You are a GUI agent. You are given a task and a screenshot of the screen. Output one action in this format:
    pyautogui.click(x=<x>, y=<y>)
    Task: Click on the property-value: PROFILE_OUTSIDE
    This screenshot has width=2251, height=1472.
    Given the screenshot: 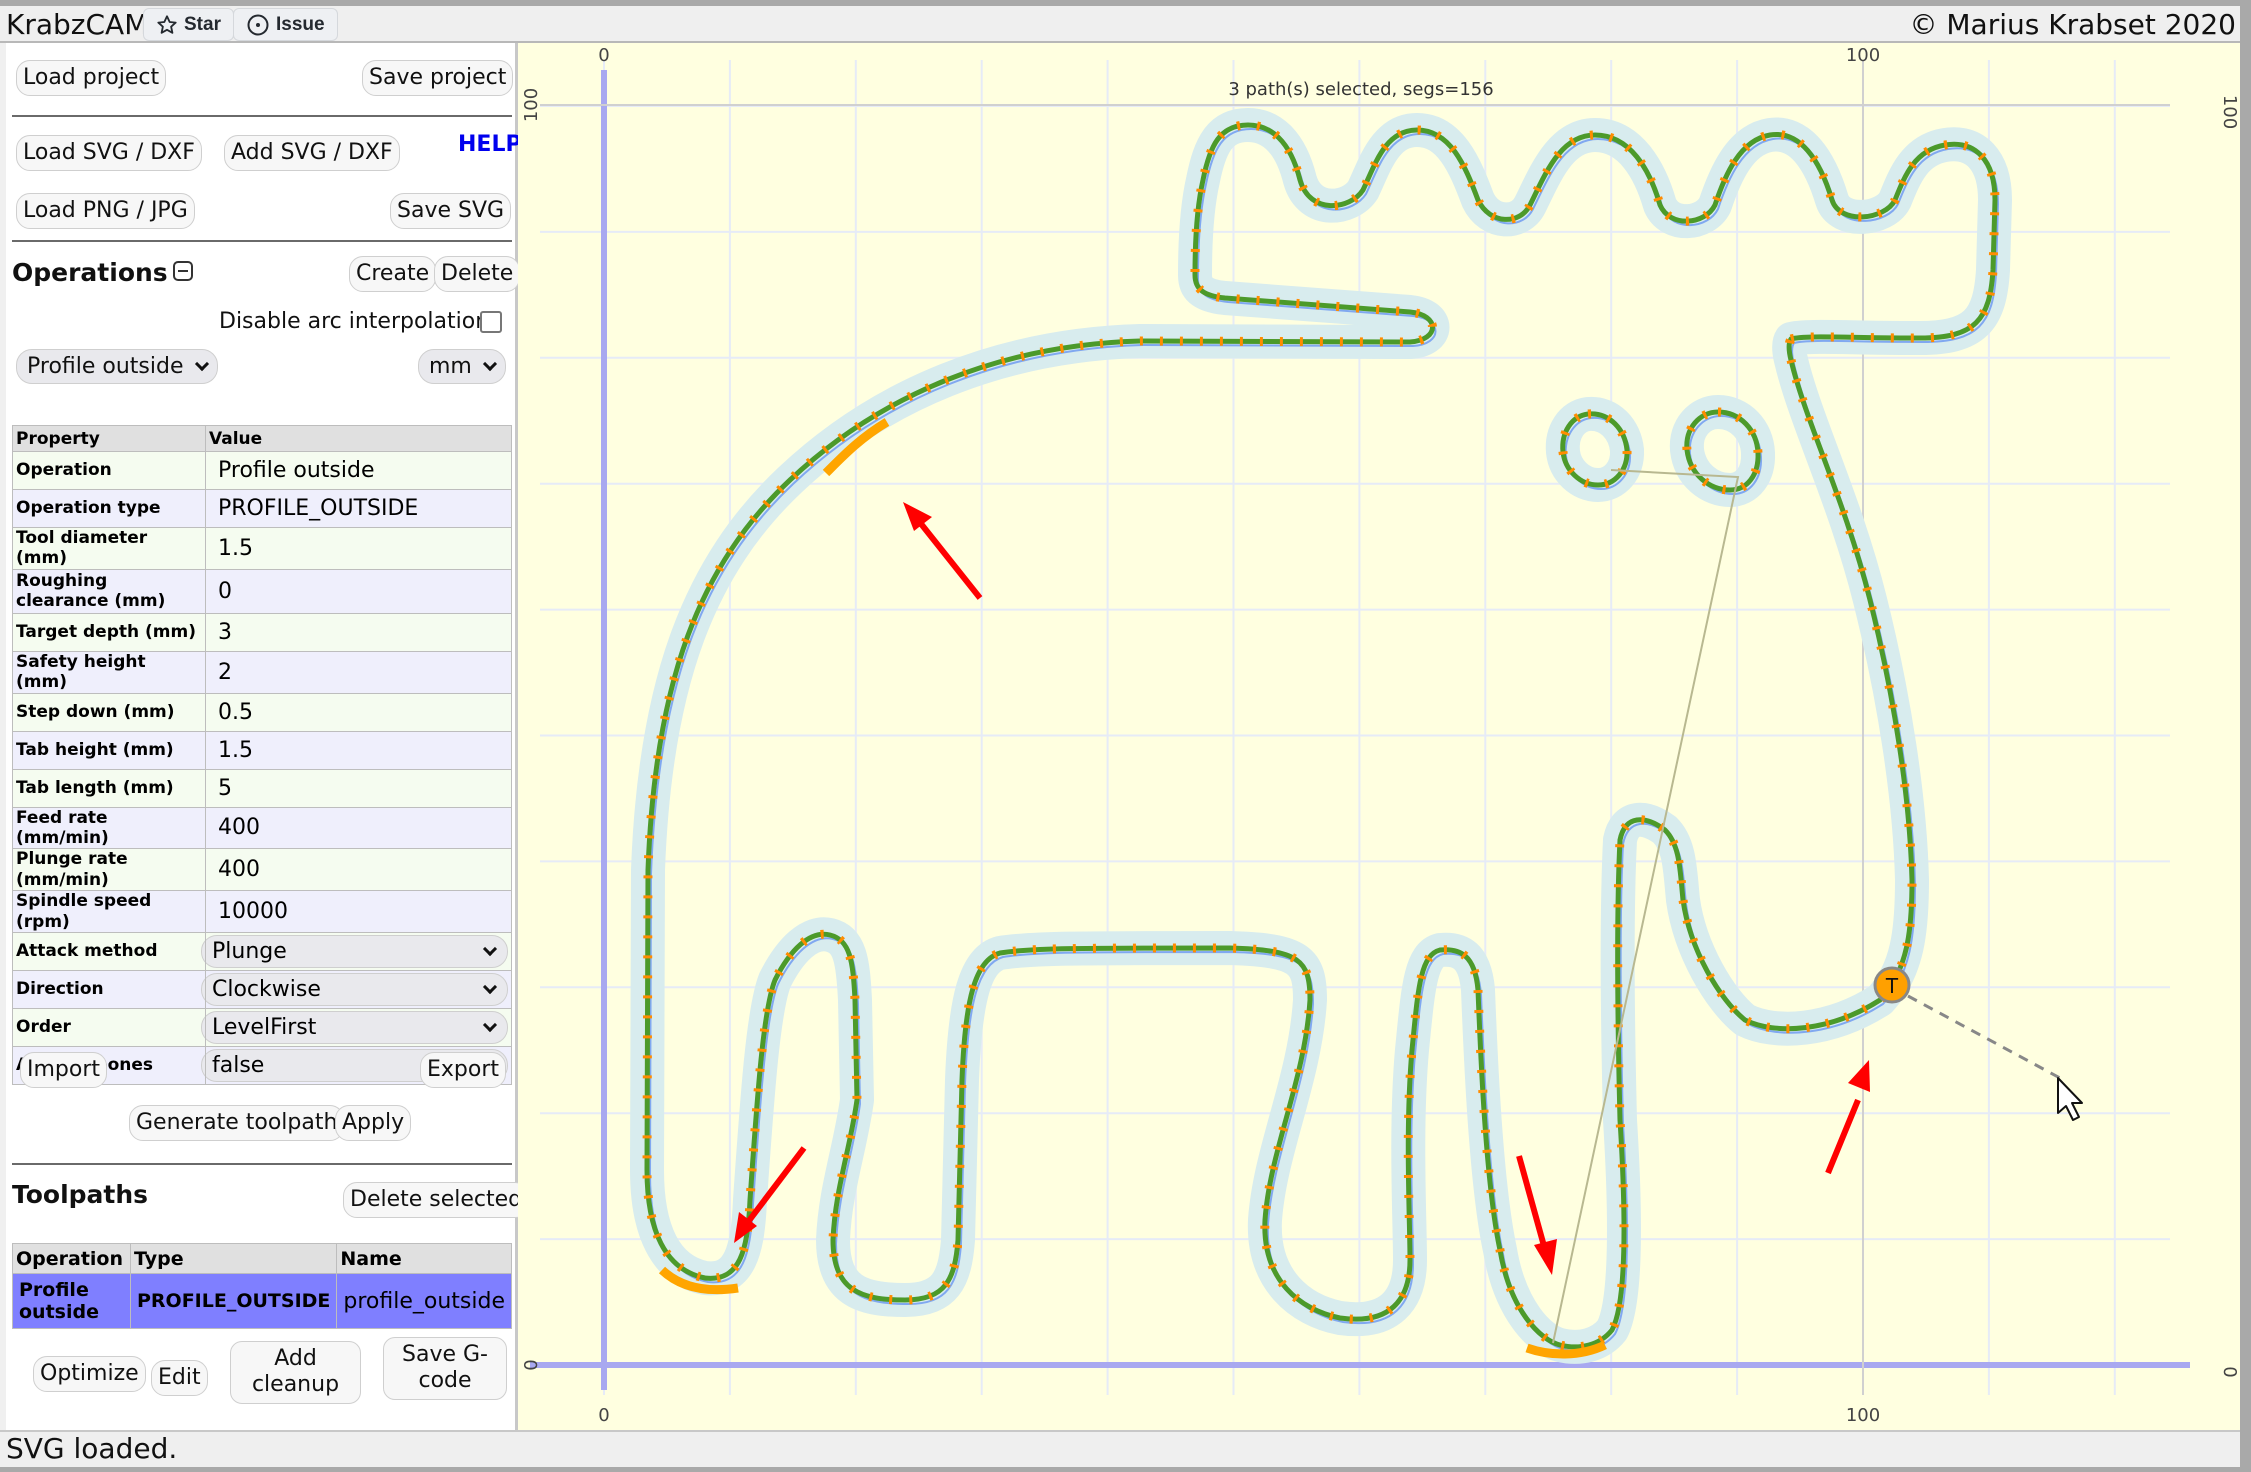 What is the action you would take?
    pyautogui.click(x=358, y=508)
    